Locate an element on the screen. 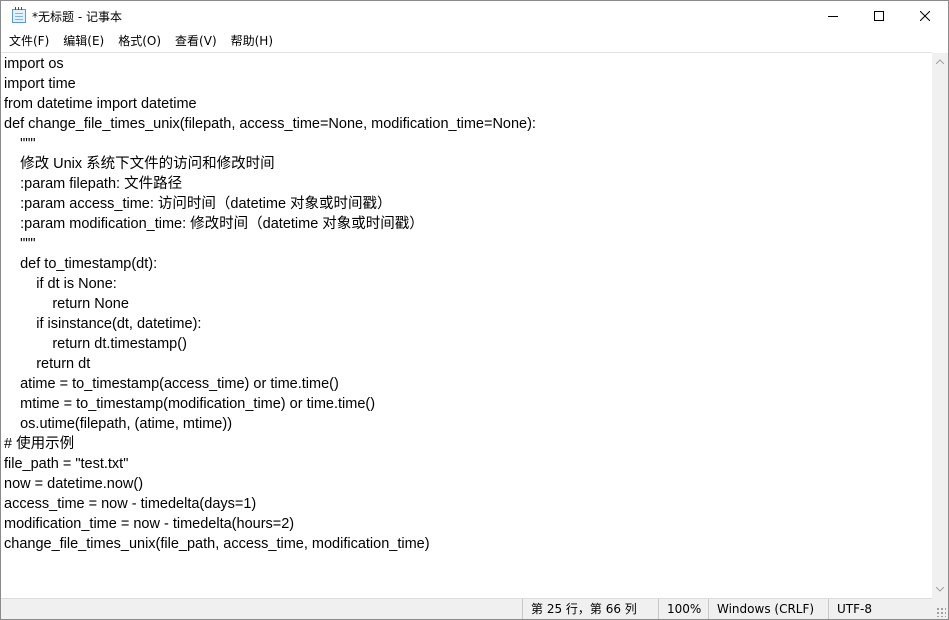 Image resolution: width=949 pixels, height=620 pixels. maximize-icon is located at coordinates (879, 16).